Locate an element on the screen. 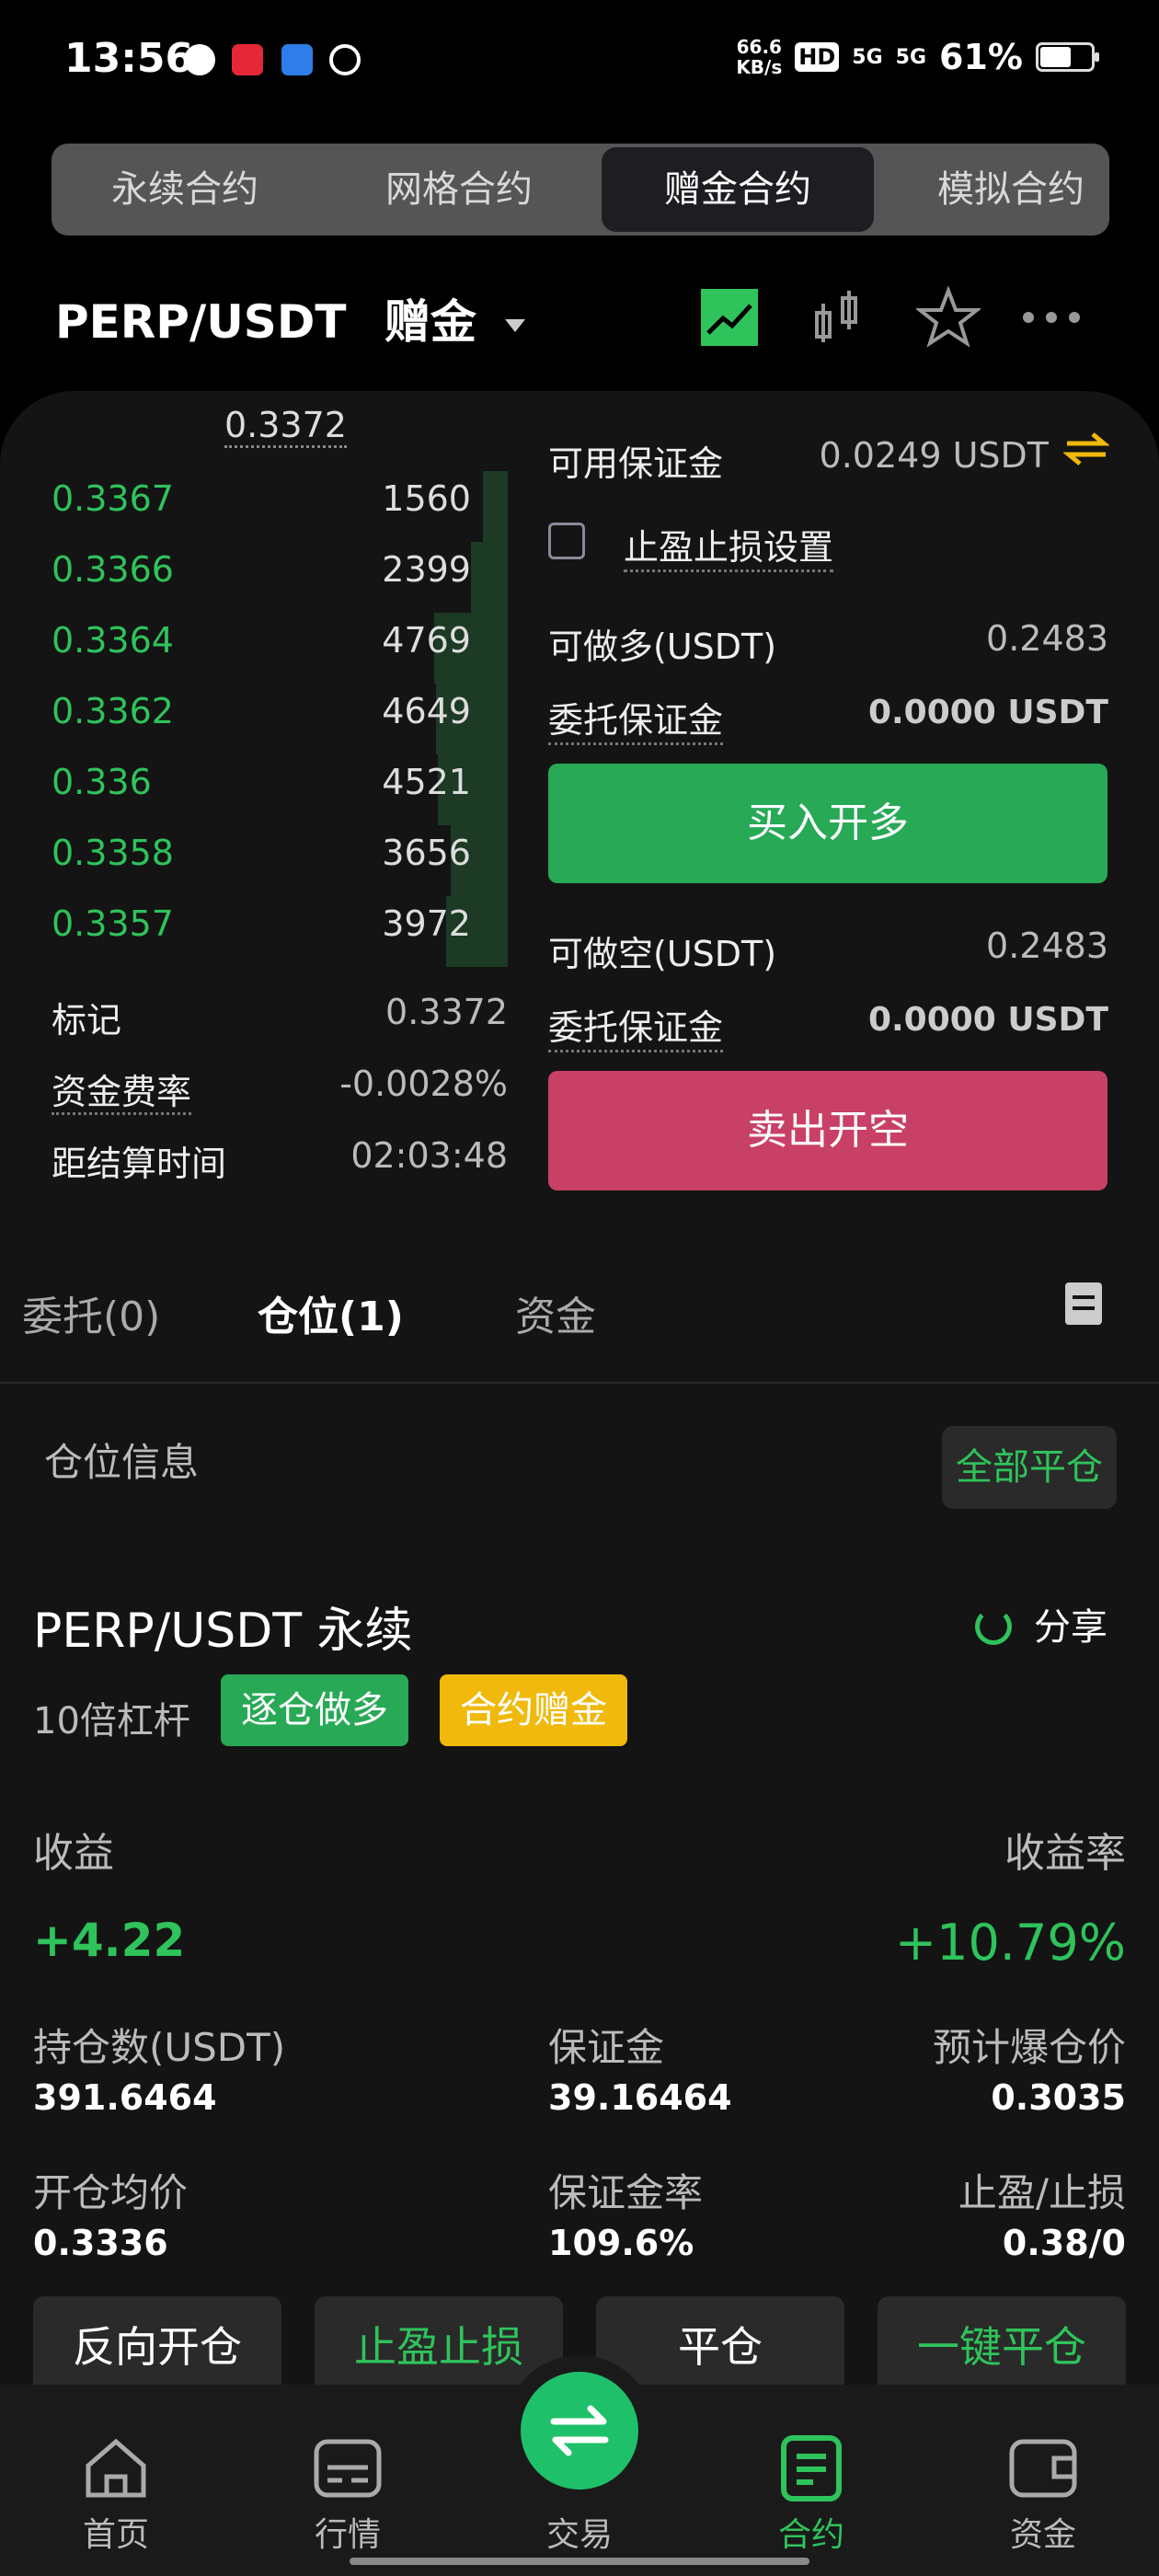  size-value: 391.6464 is located at coordinates (125, 2097).